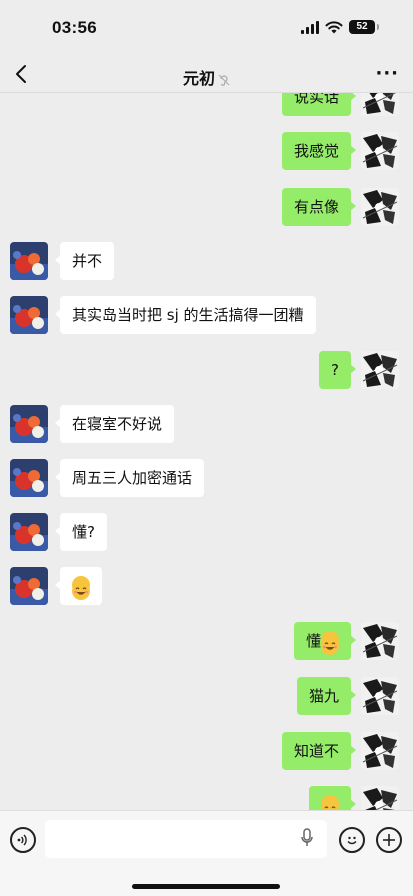 This screenshot has height=896, width=413. Describe the element at coordinates (334, 27) in the screenshot. I see `wifi-icon` at that location.